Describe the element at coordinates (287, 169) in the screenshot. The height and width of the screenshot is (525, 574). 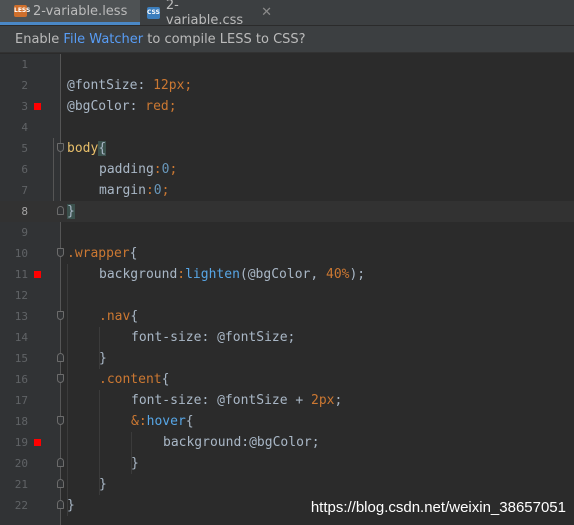
I see `code-line: 6 padding:0;` at that location.